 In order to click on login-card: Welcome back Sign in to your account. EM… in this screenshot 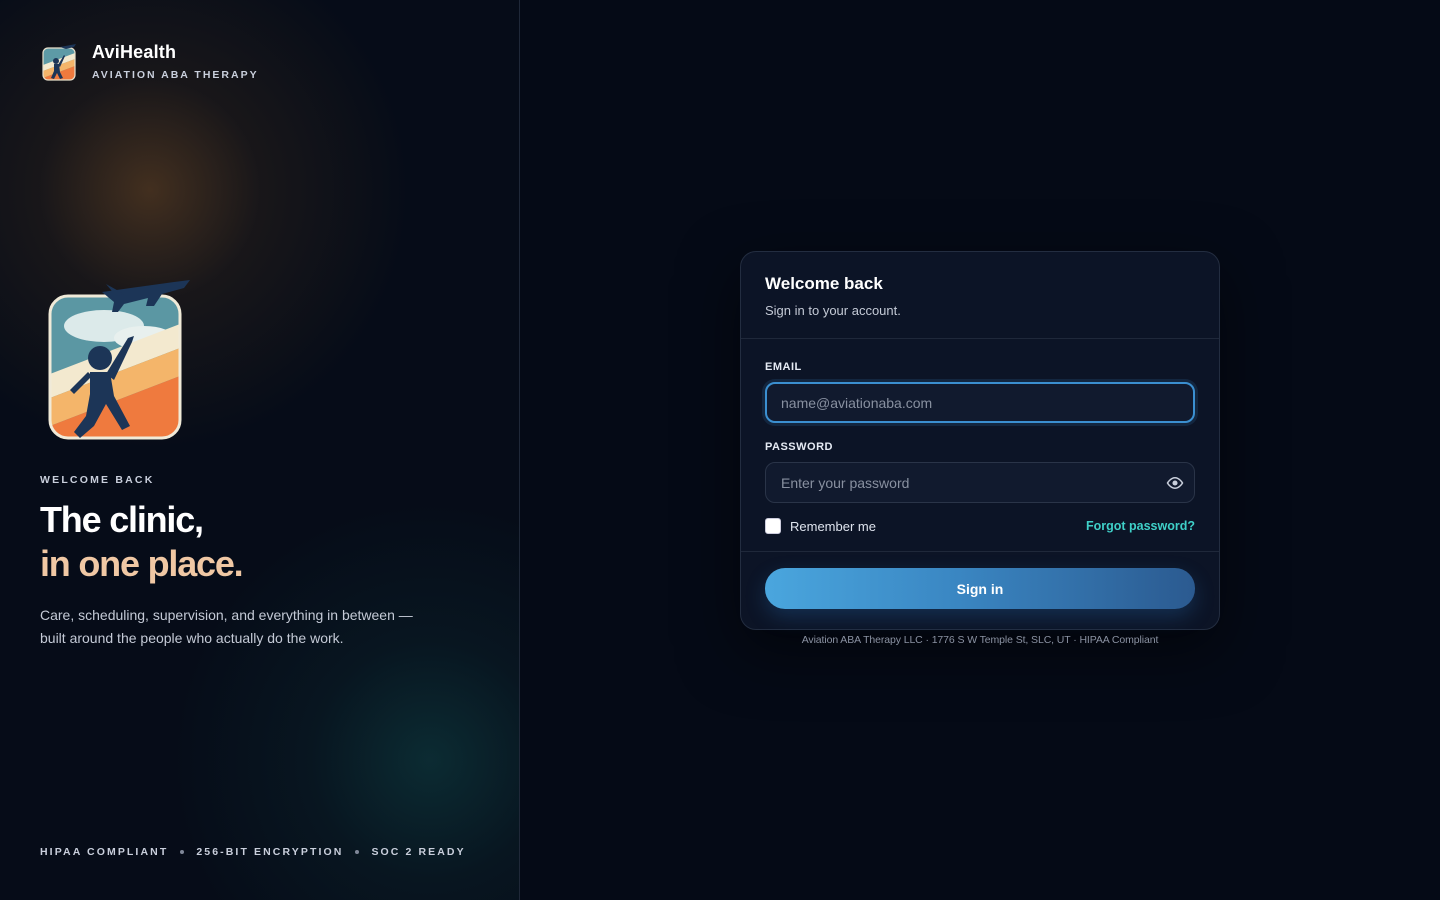, I will do `click(980, 440)`.